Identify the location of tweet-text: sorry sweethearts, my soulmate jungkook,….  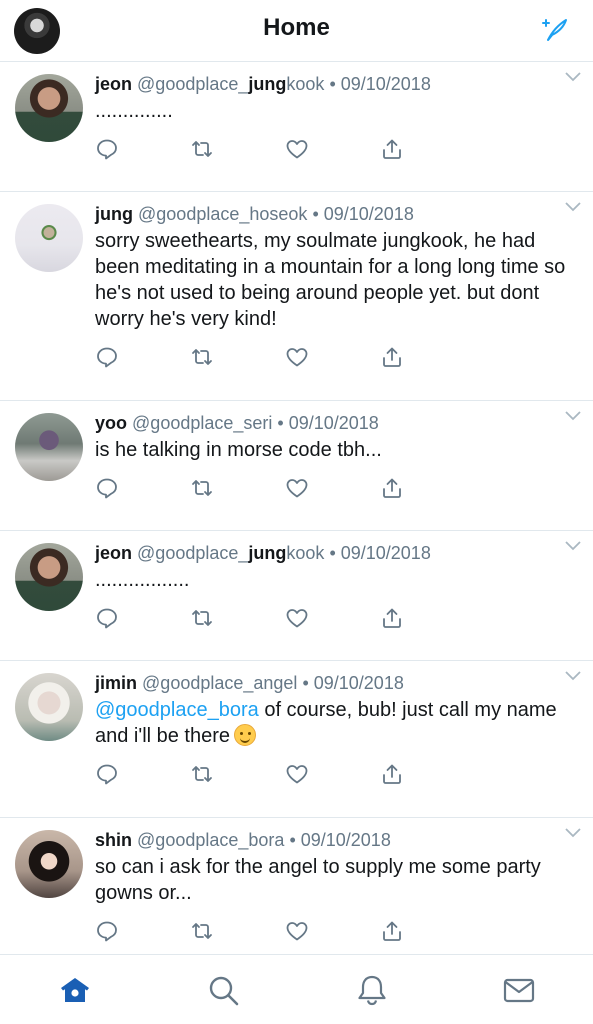
(330, 280).